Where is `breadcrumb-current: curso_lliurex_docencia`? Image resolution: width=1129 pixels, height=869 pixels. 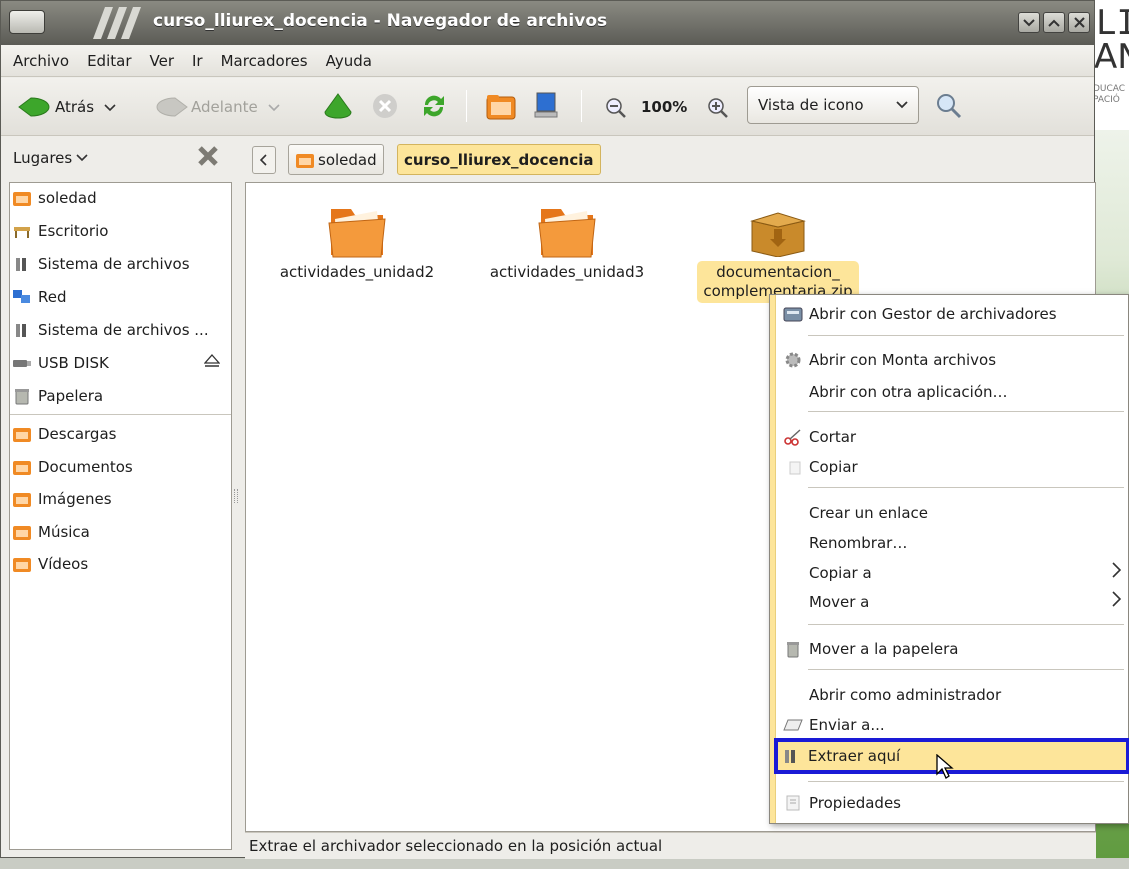 breadcrumb-current: curso_lliurex_docencia is located at coordinates (499, 159).